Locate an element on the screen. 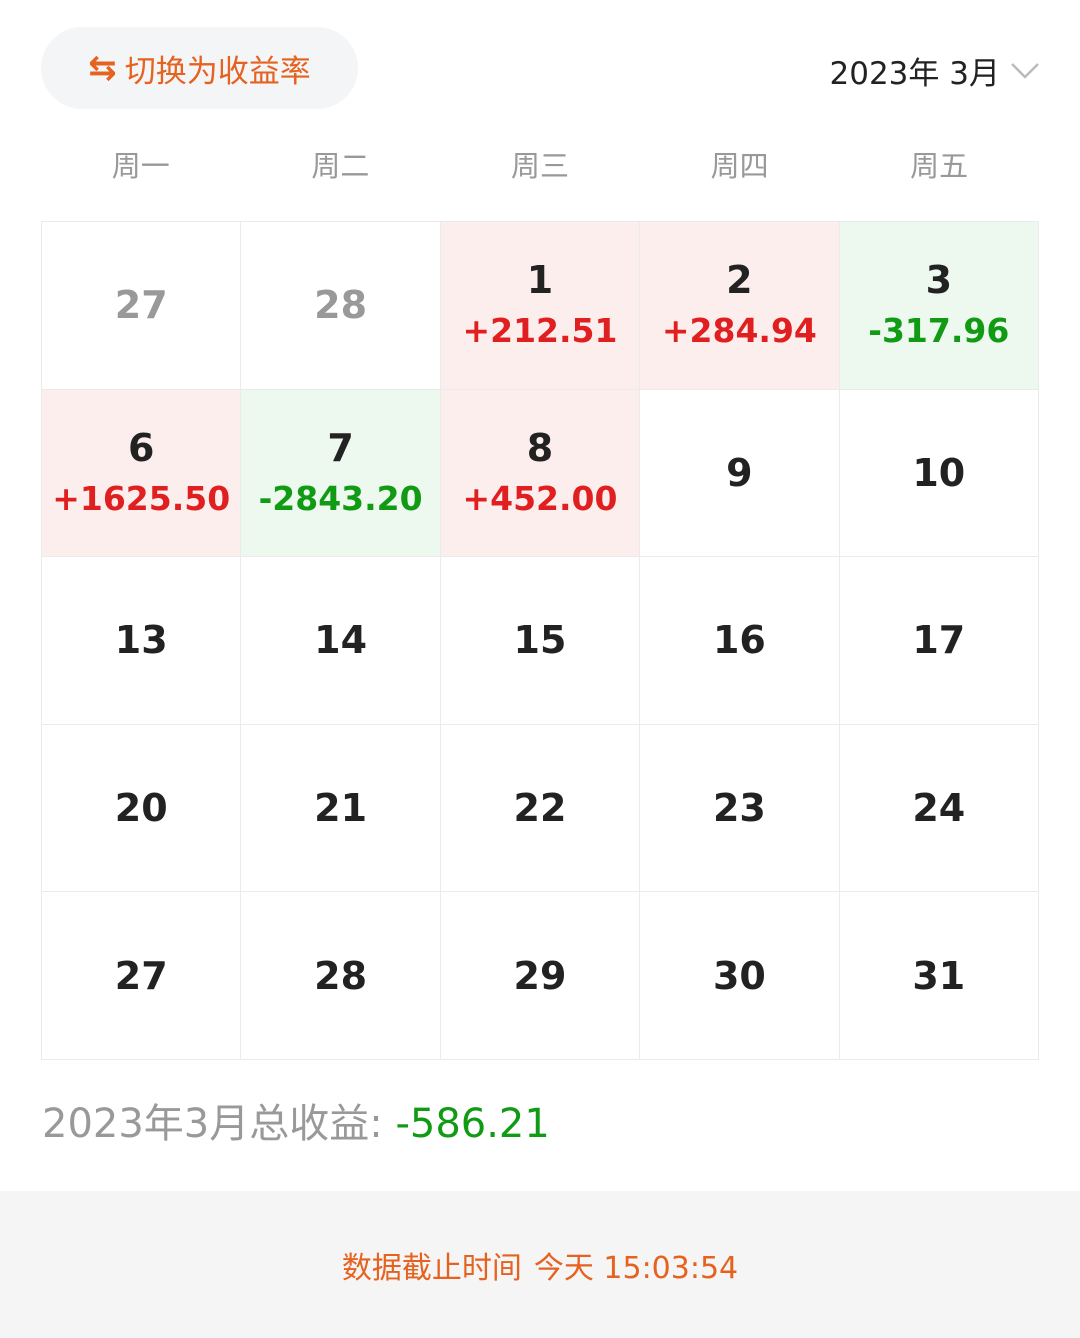  calendar-day-cell: 15 is located at coordinates (540, 641).